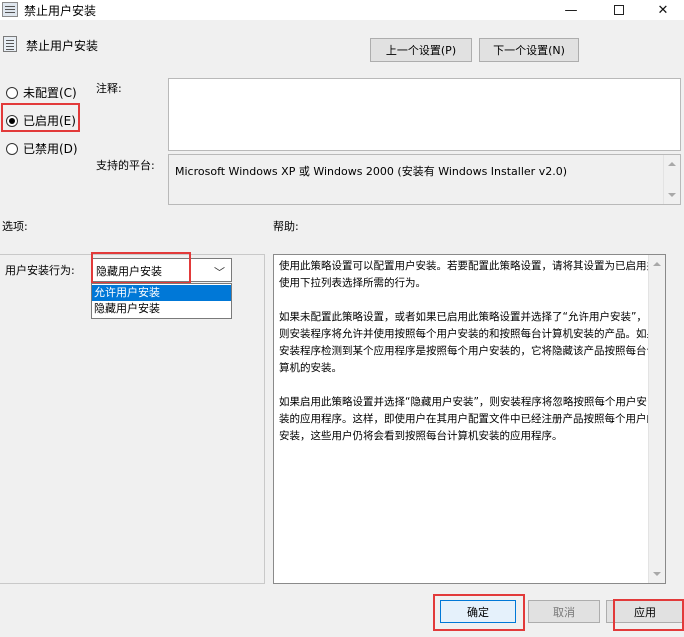  I want to click on previous-setting-button: 上一个设置(P), so click(421, 50).